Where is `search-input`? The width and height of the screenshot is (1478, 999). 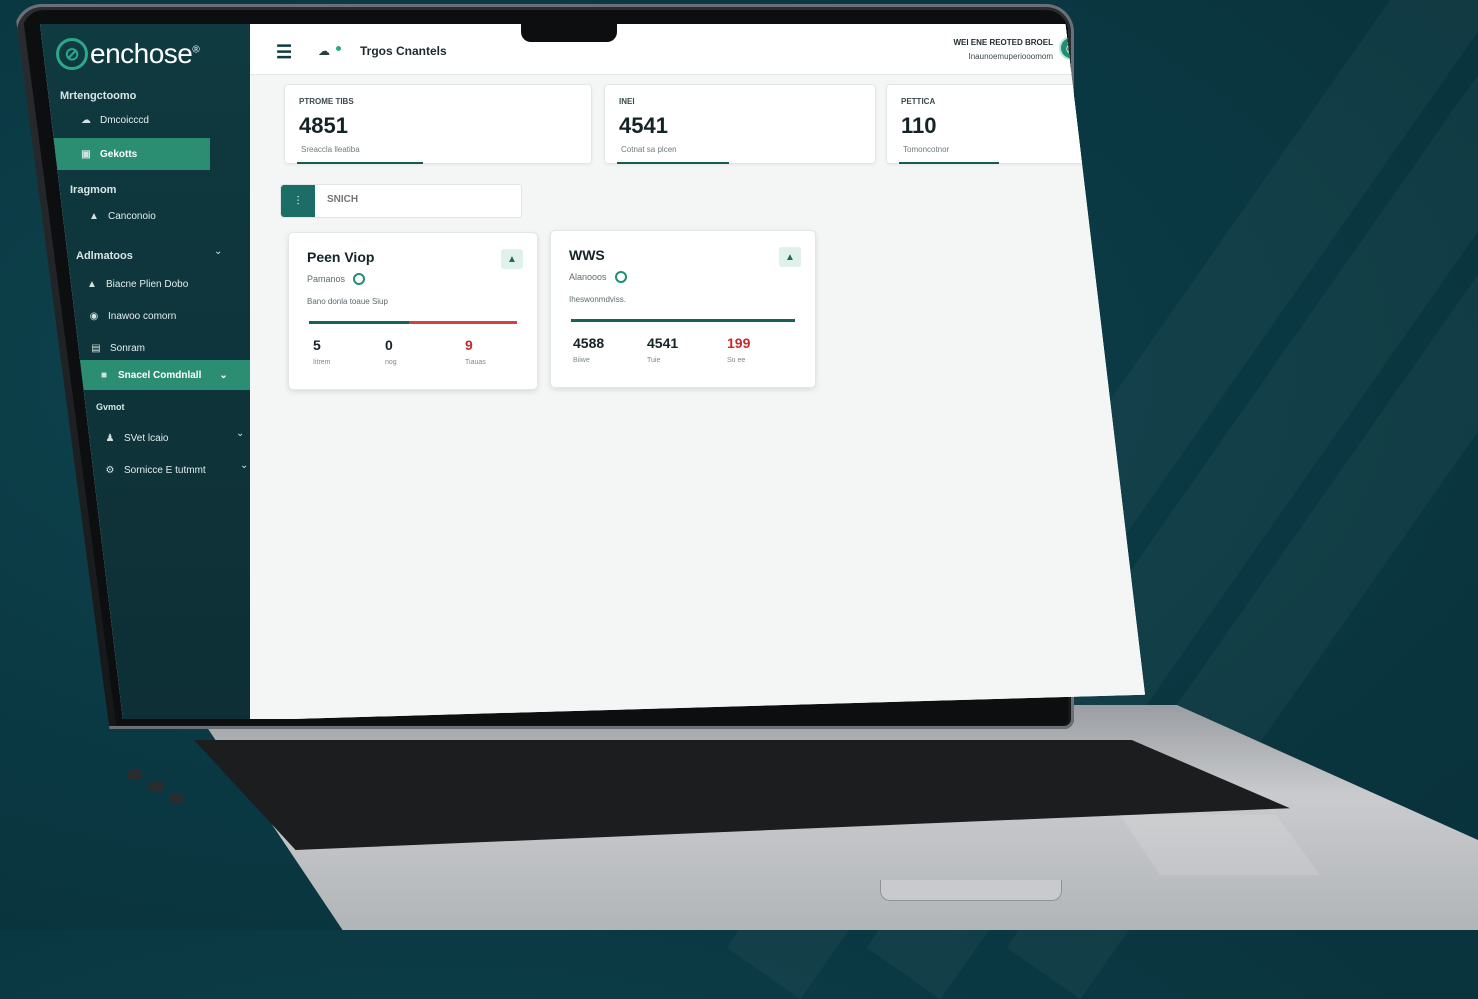
search-input is located at coordinates (417, 199).